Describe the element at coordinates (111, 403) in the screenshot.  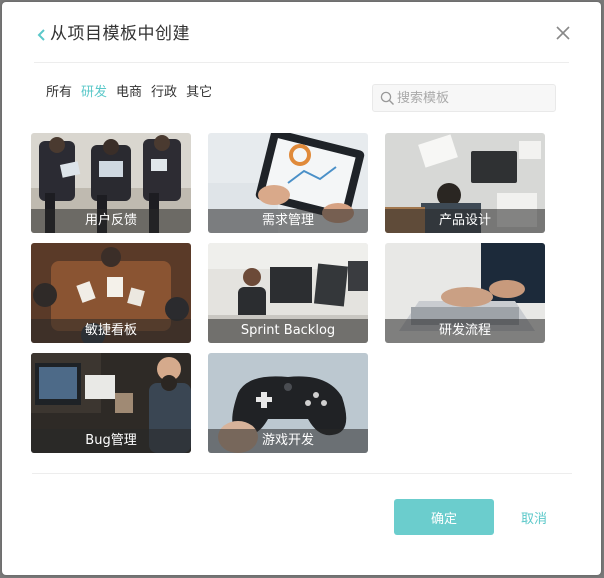
I see `template-card-bug-management: Bug管理` at that location.